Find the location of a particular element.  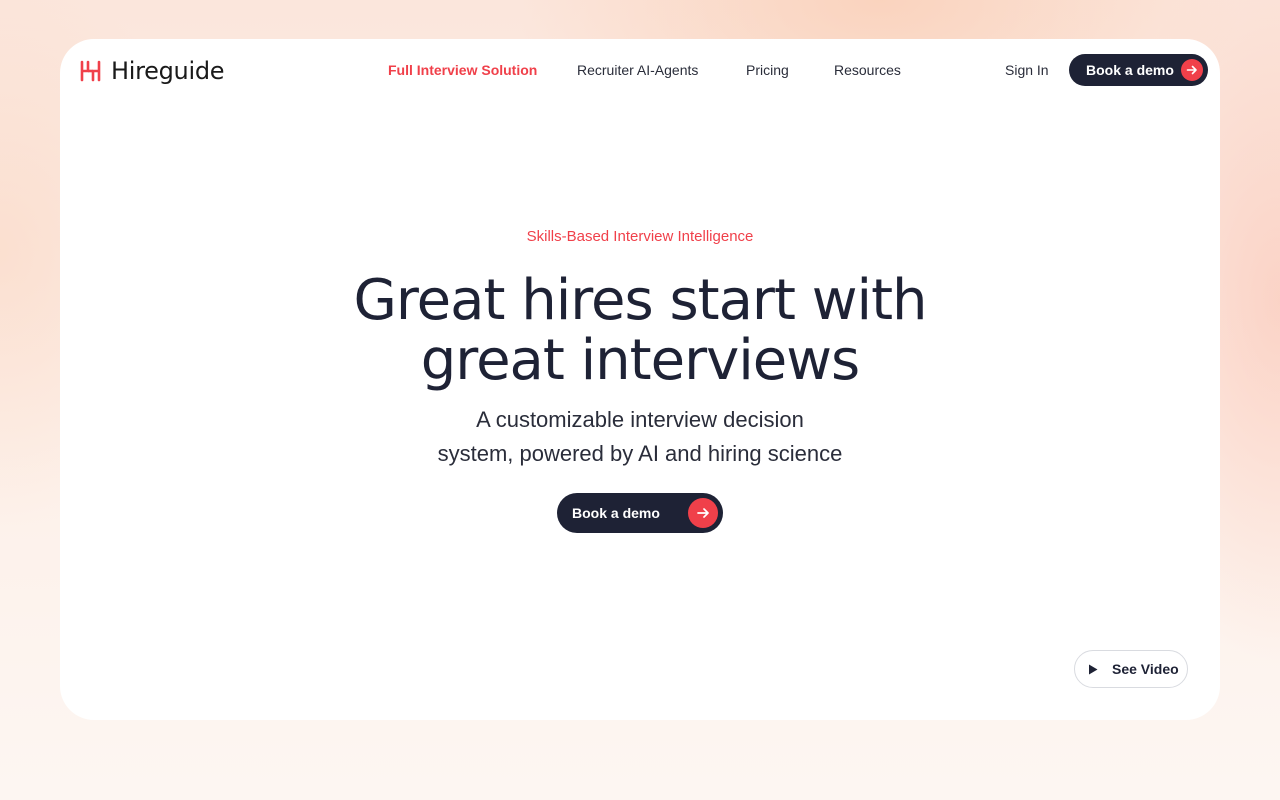

hero-eyebrow: Skills-Based Interview Intelligence is located at coordinates (640, 236).